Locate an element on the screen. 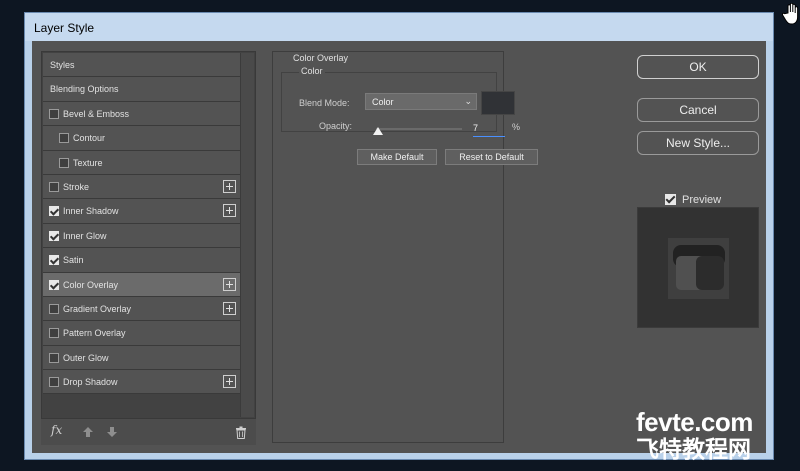 This screenshot has width=800, height=471. style-item-label: Outer Glow is located at coordinates (86, 357).